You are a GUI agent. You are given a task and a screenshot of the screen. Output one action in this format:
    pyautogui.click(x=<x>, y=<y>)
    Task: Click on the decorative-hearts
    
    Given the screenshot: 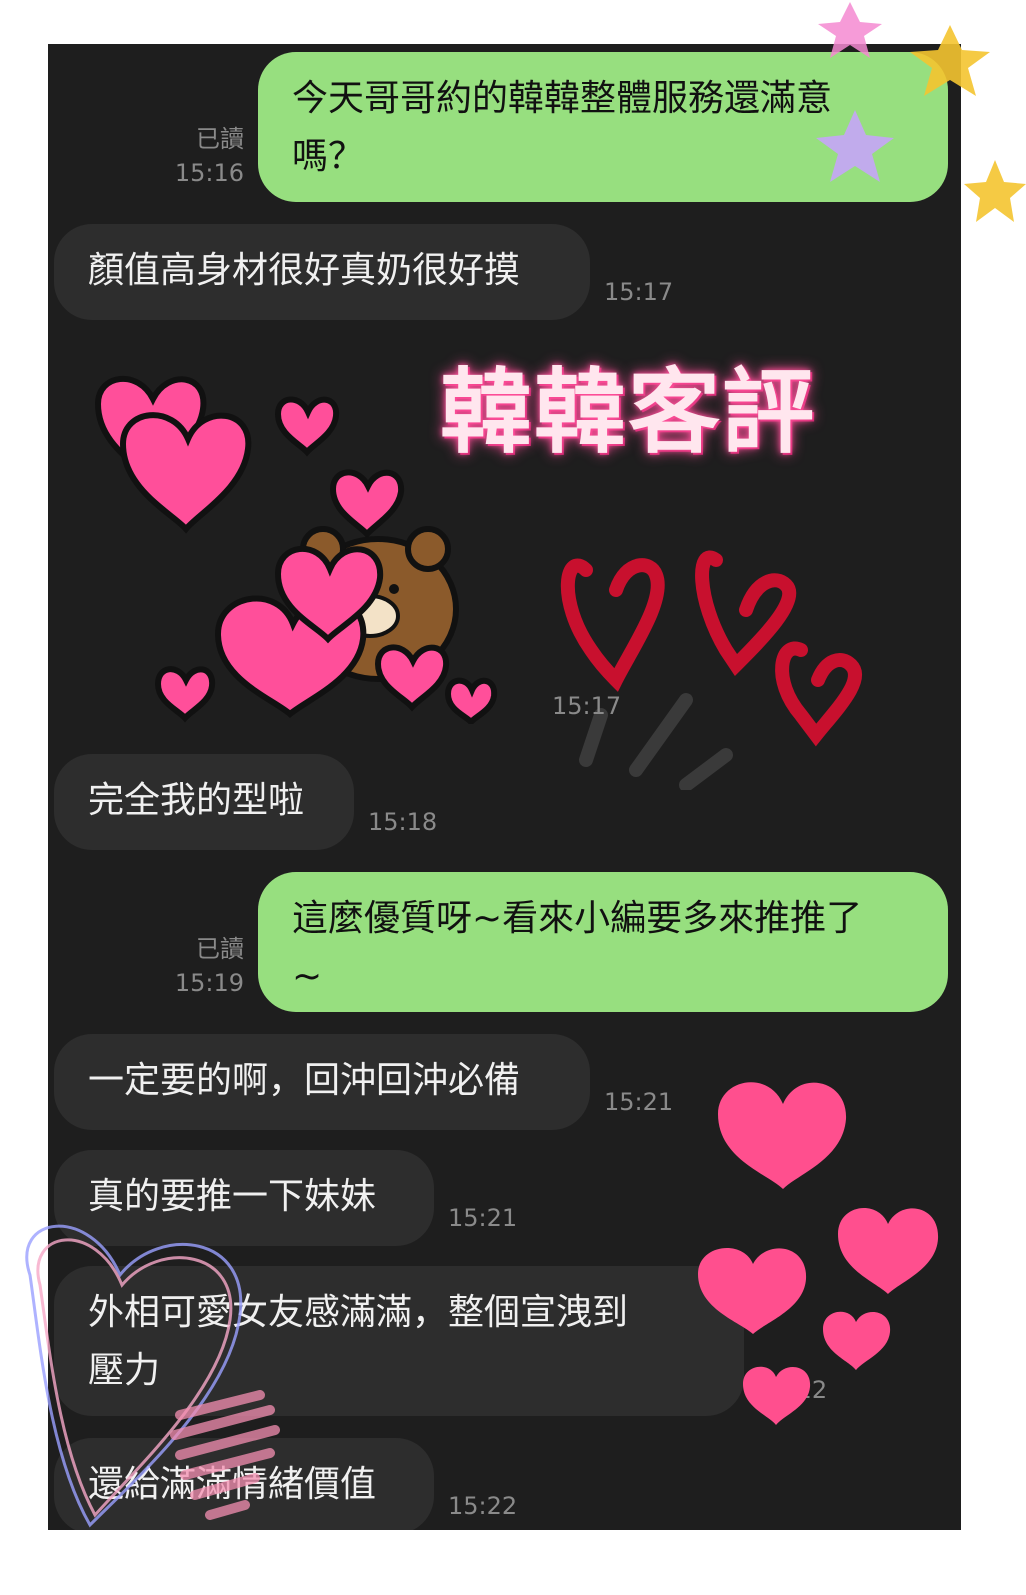 What is the action you would take?
    pyautogui.click(x=818, y=1253)
    